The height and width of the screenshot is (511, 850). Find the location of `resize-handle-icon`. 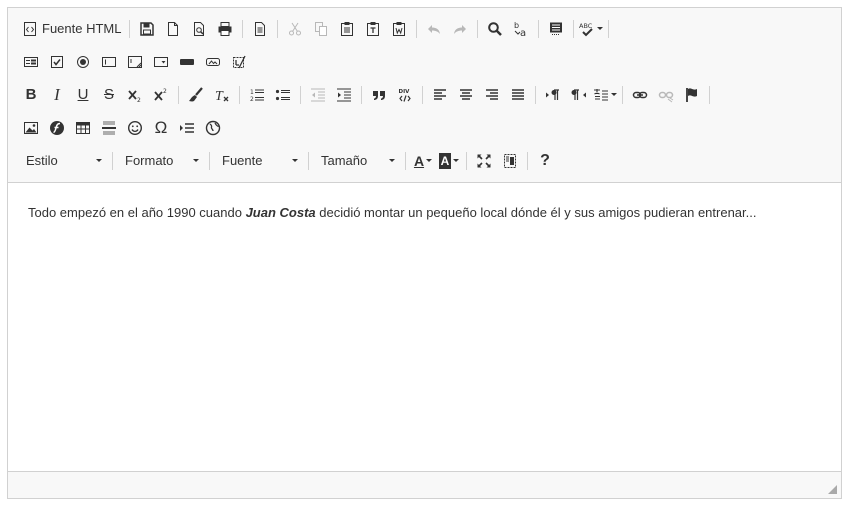

resize-handle-icon is located at coordinates (832, 489).